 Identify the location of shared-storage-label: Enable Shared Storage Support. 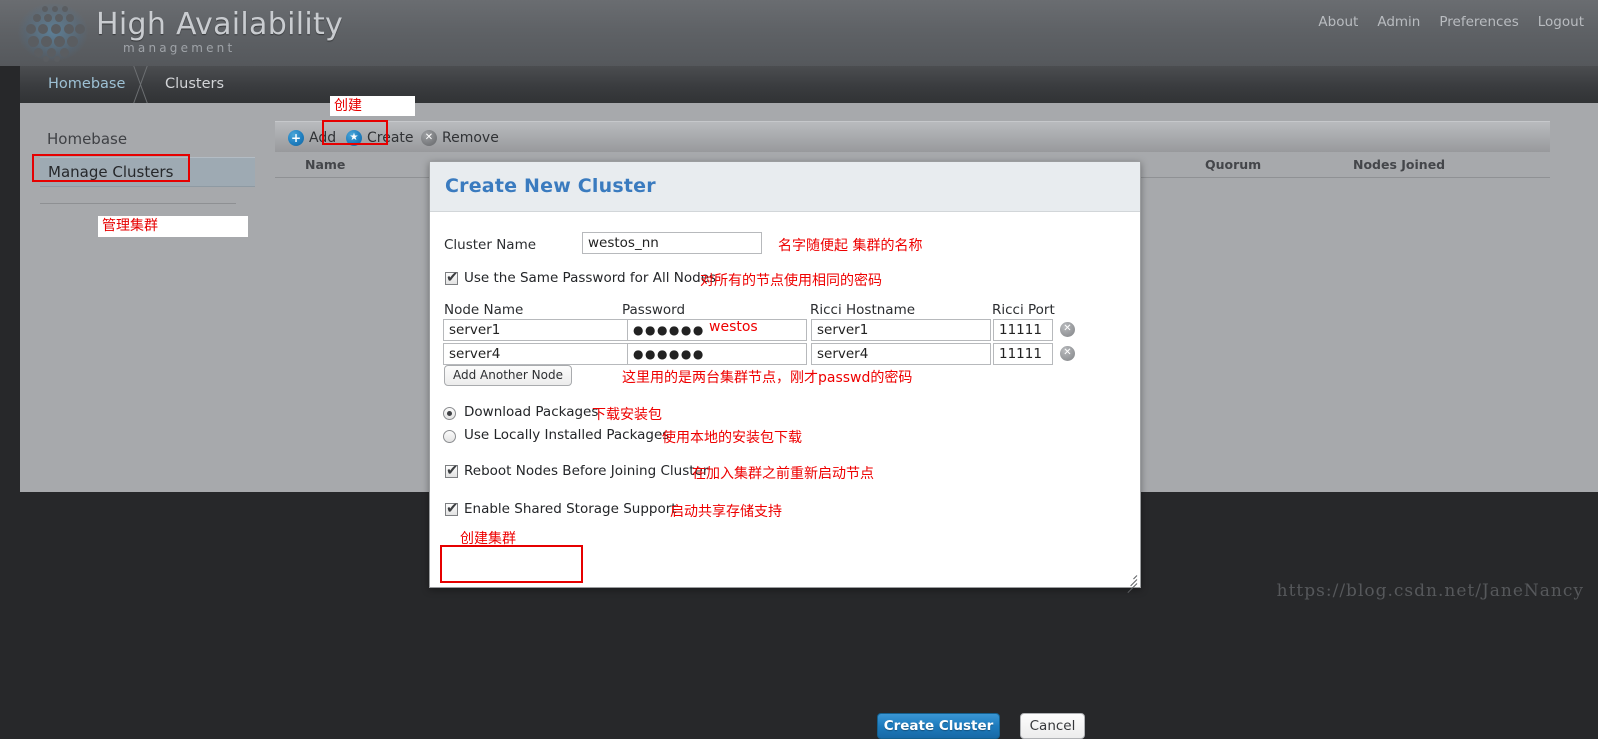
(570, 509).